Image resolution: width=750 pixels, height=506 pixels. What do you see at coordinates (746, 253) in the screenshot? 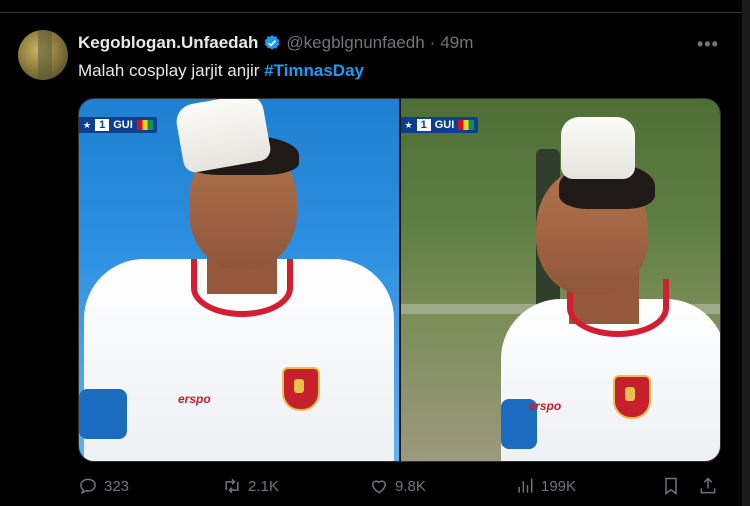
I see `scrollbar-track` at bounding box center [746, 253].